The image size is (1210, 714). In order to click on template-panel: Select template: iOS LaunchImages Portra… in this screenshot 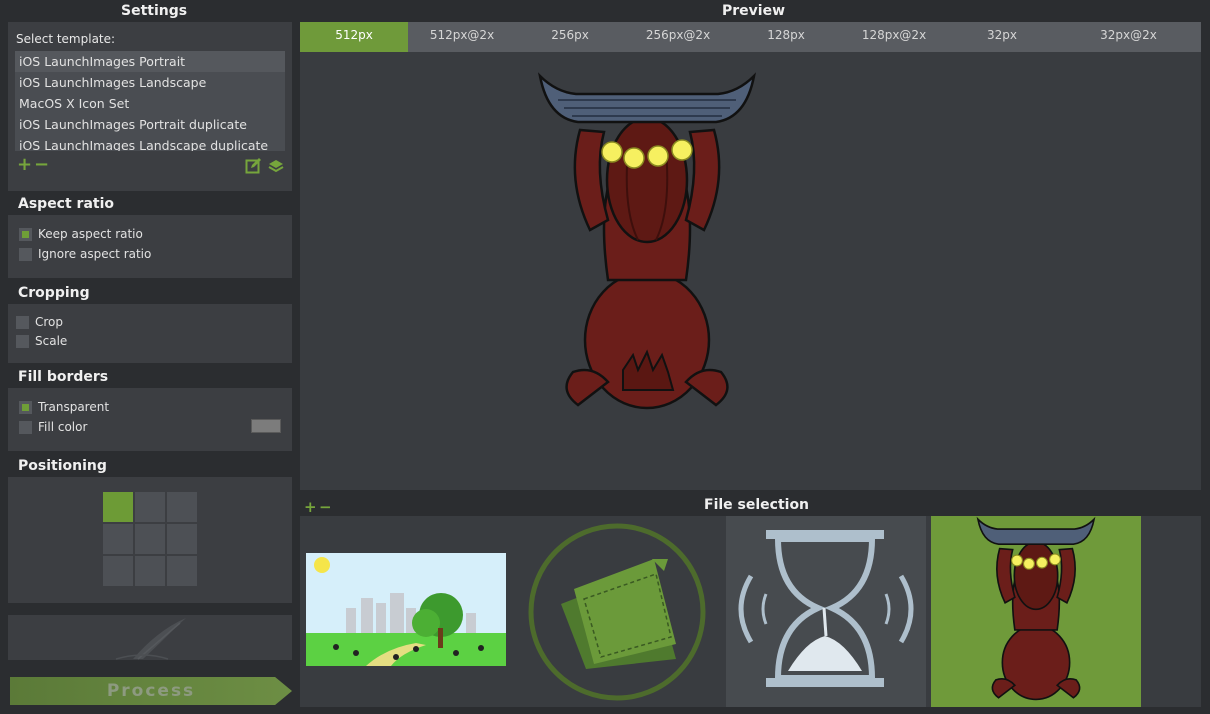, I will do `click(150, 106)`.